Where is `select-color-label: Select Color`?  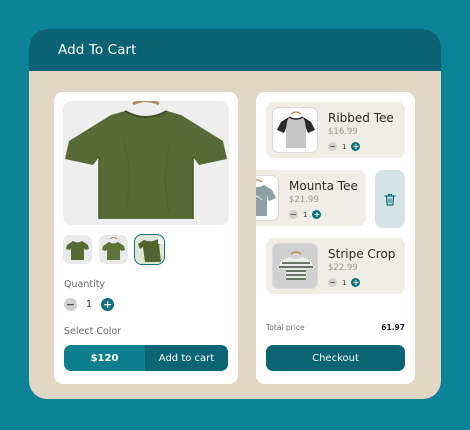 select-color-label: Select Color is located at coordinates (93, 331).